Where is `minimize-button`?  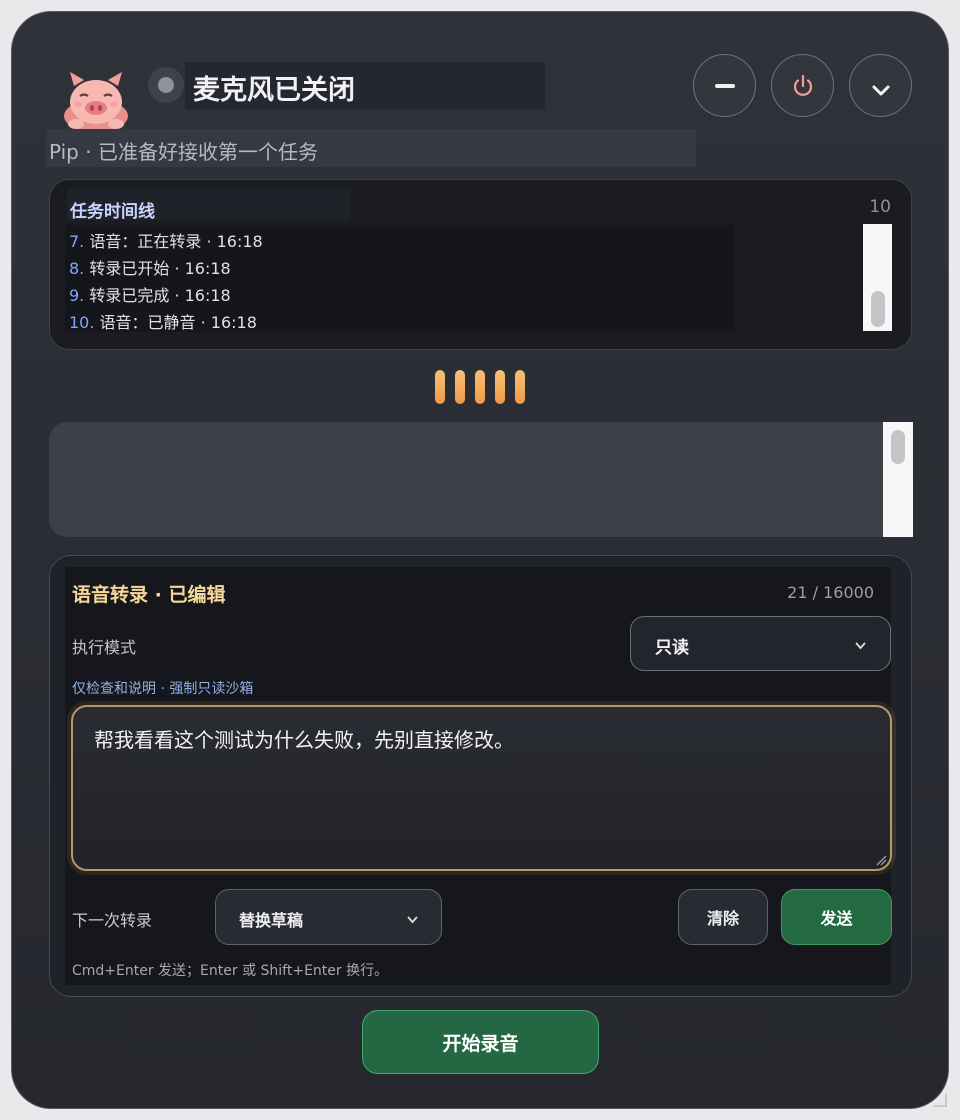 minimize-button is located at coordinates (724, 85).